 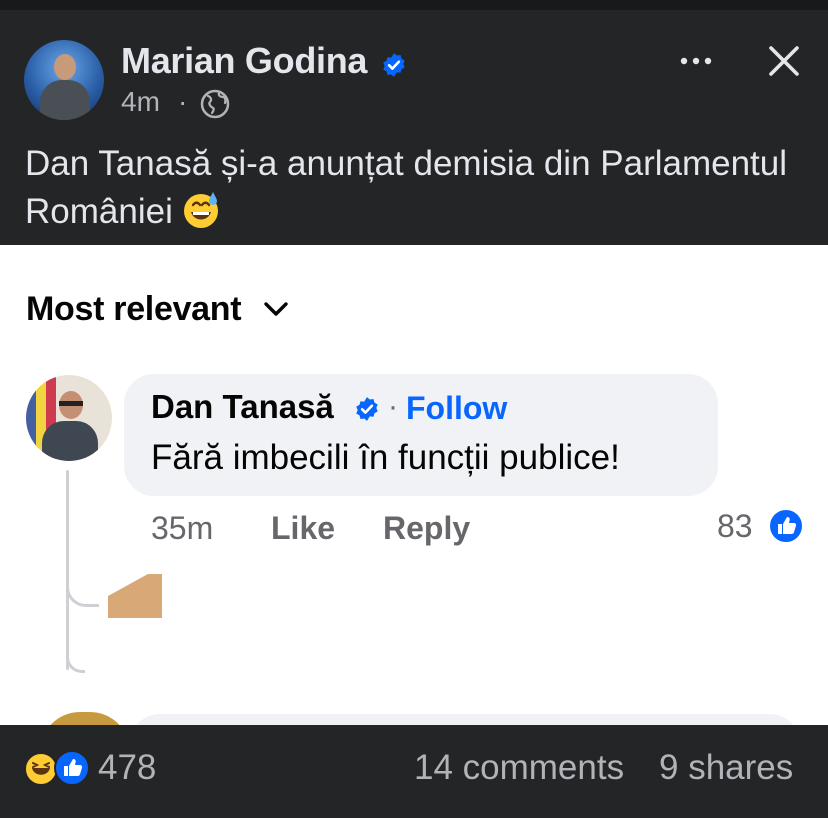 What do you see at coordinates (784, 61) in the screenshot?
I see `close-icon` at bounding box center [784, 61].